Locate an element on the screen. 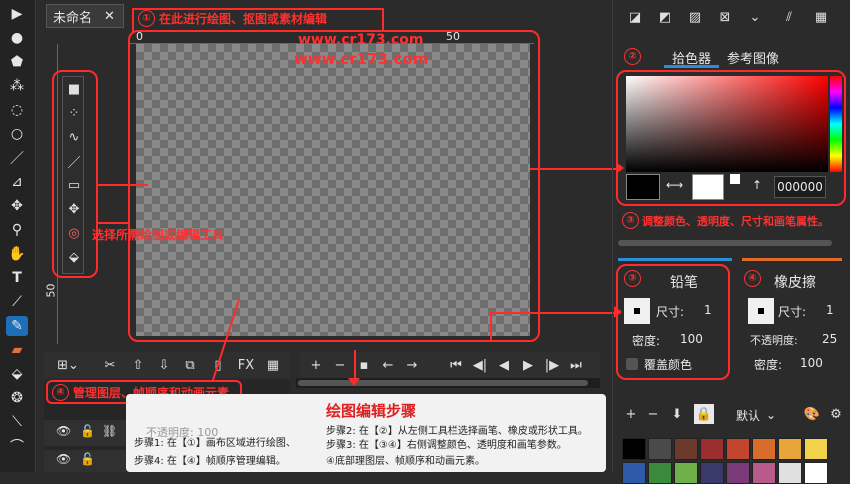  filmstrip-icon: ▦ is located at coordinates (273, 365).